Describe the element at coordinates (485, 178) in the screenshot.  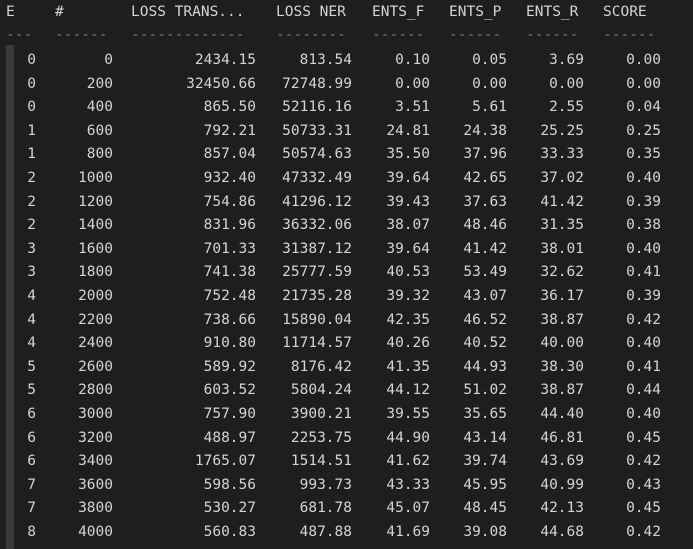
I see `cell-ents-p: 42.65` at that location.